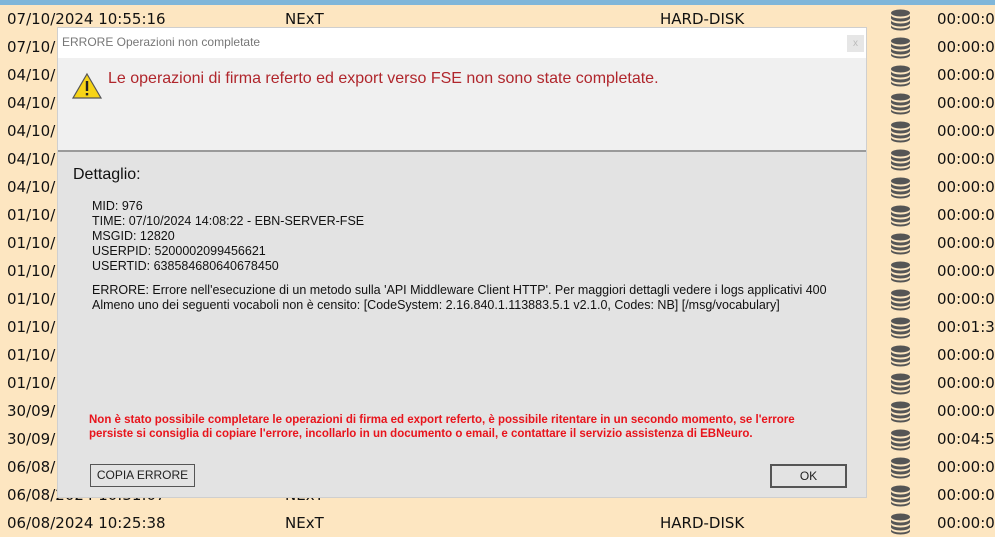 The width and height of the screenshot is (995, 537). Describe the element at coordinates (179, 251) in the screenshot. I see `userpid: USERPID: 5200002099456621` at that location.